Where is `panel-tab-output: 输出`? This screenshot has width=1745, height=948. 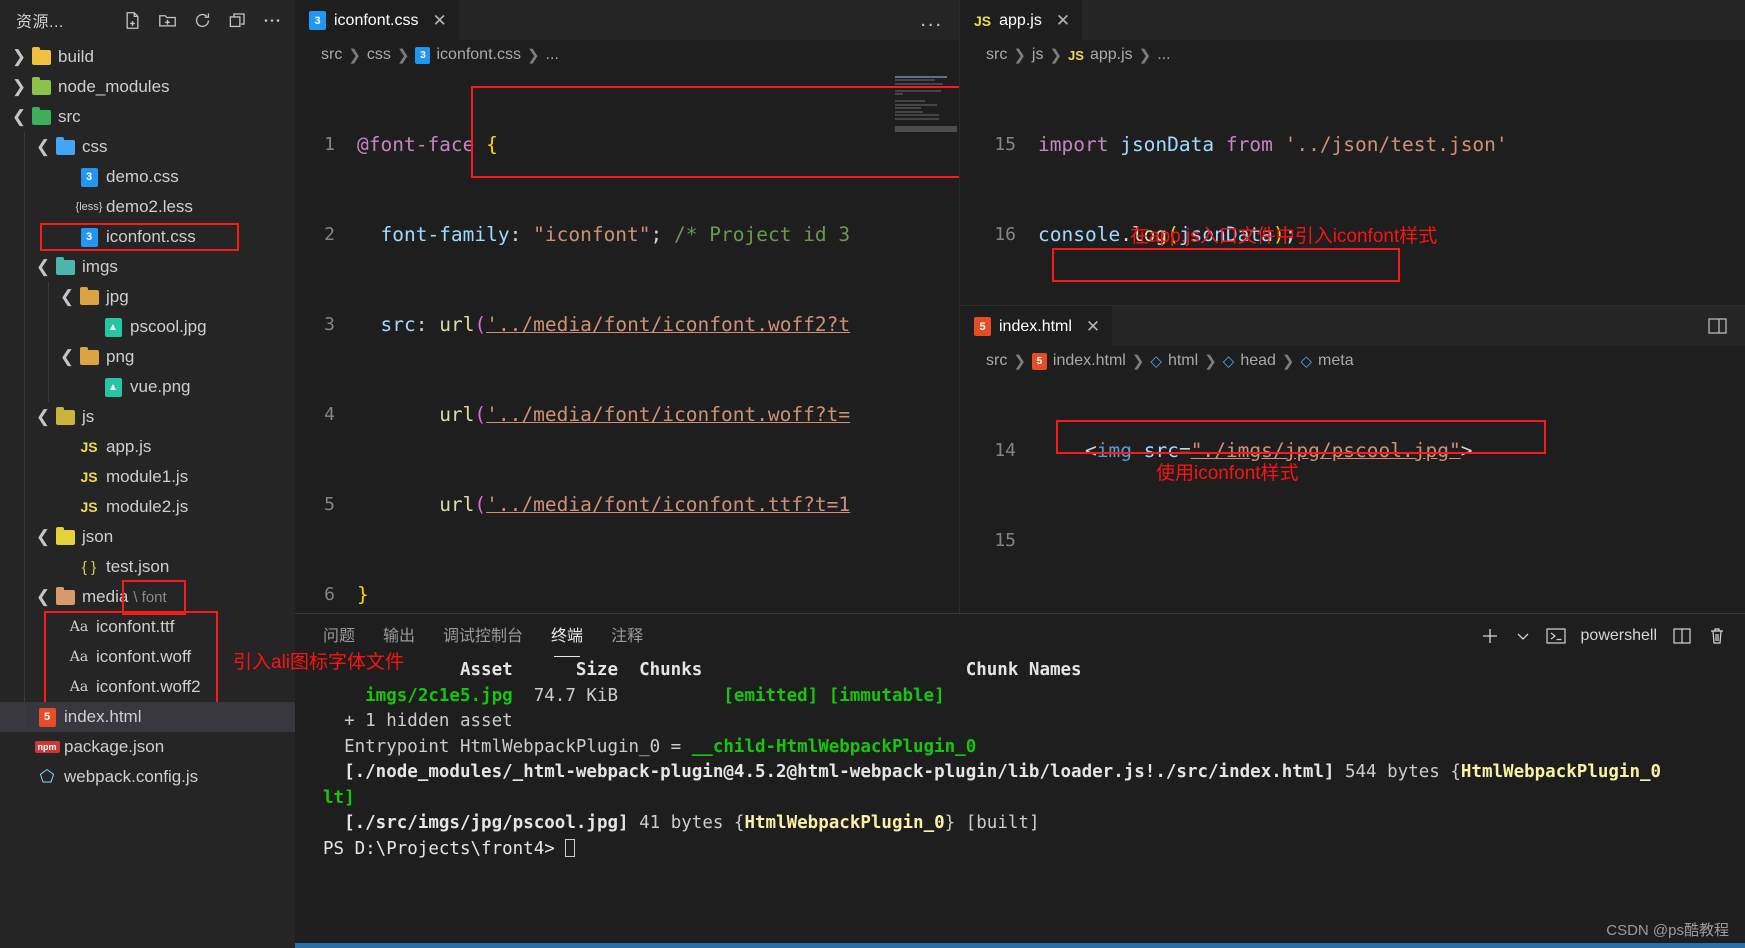
panel-tab-output: 输出 is located at coordinates (399, 636).